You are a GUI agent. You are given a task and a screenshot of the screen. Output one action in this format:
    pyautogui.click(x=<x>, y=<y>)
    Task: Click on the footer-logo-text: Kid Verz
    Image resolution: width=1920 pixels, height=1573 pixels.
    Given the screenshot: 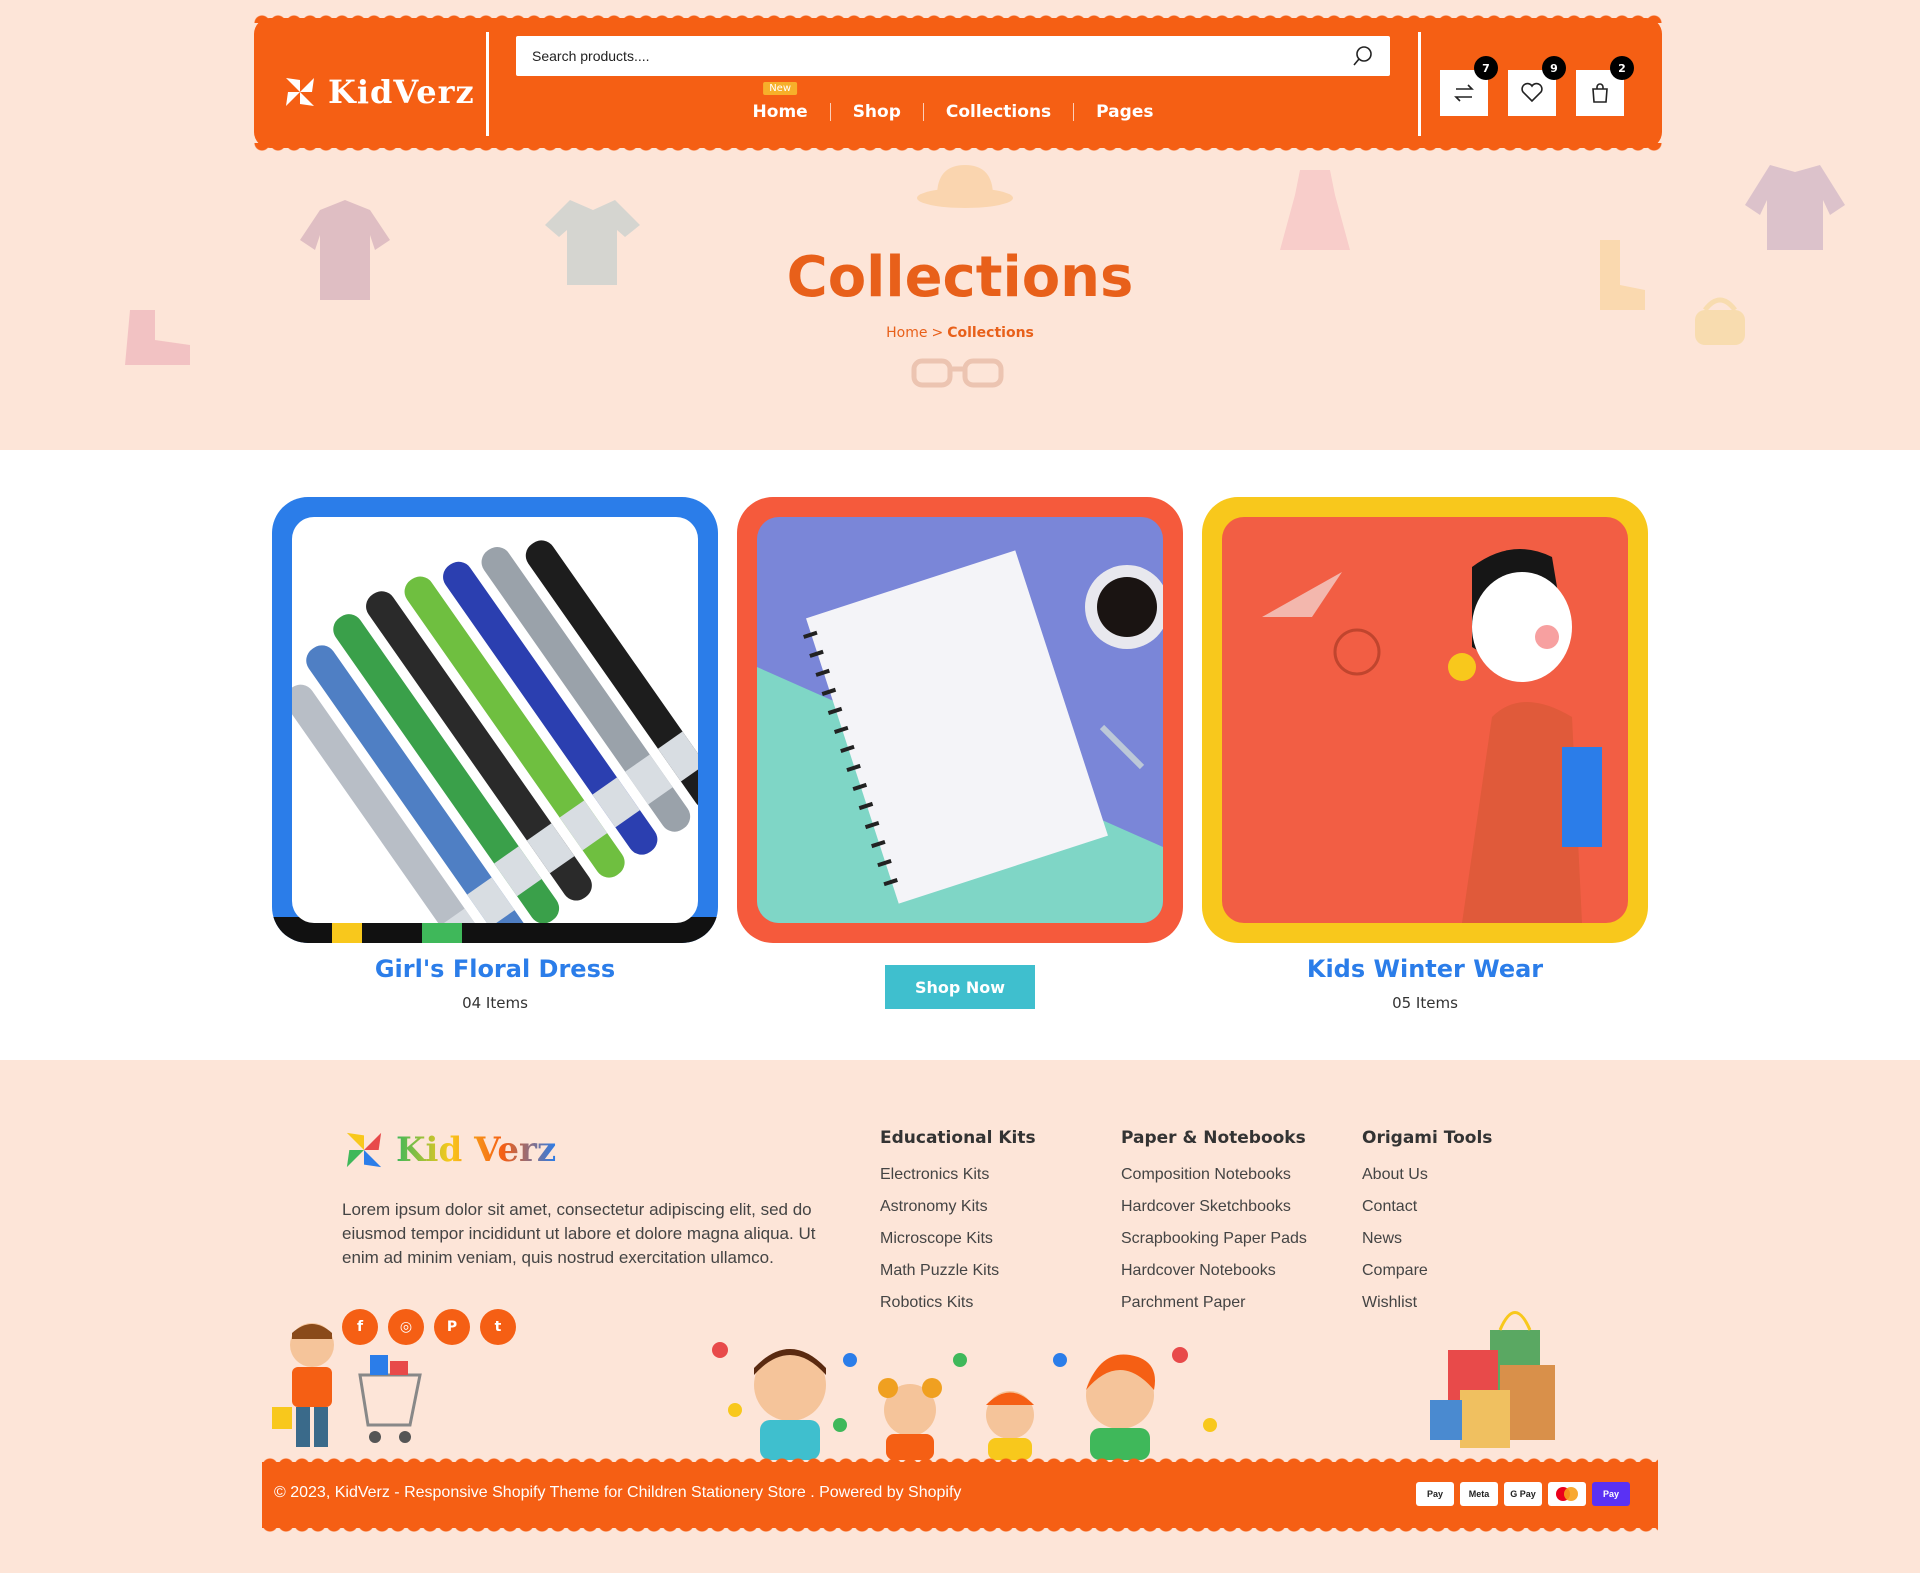 What is the action you would take?
    pyautogui.click(x=476, y=1150)
    